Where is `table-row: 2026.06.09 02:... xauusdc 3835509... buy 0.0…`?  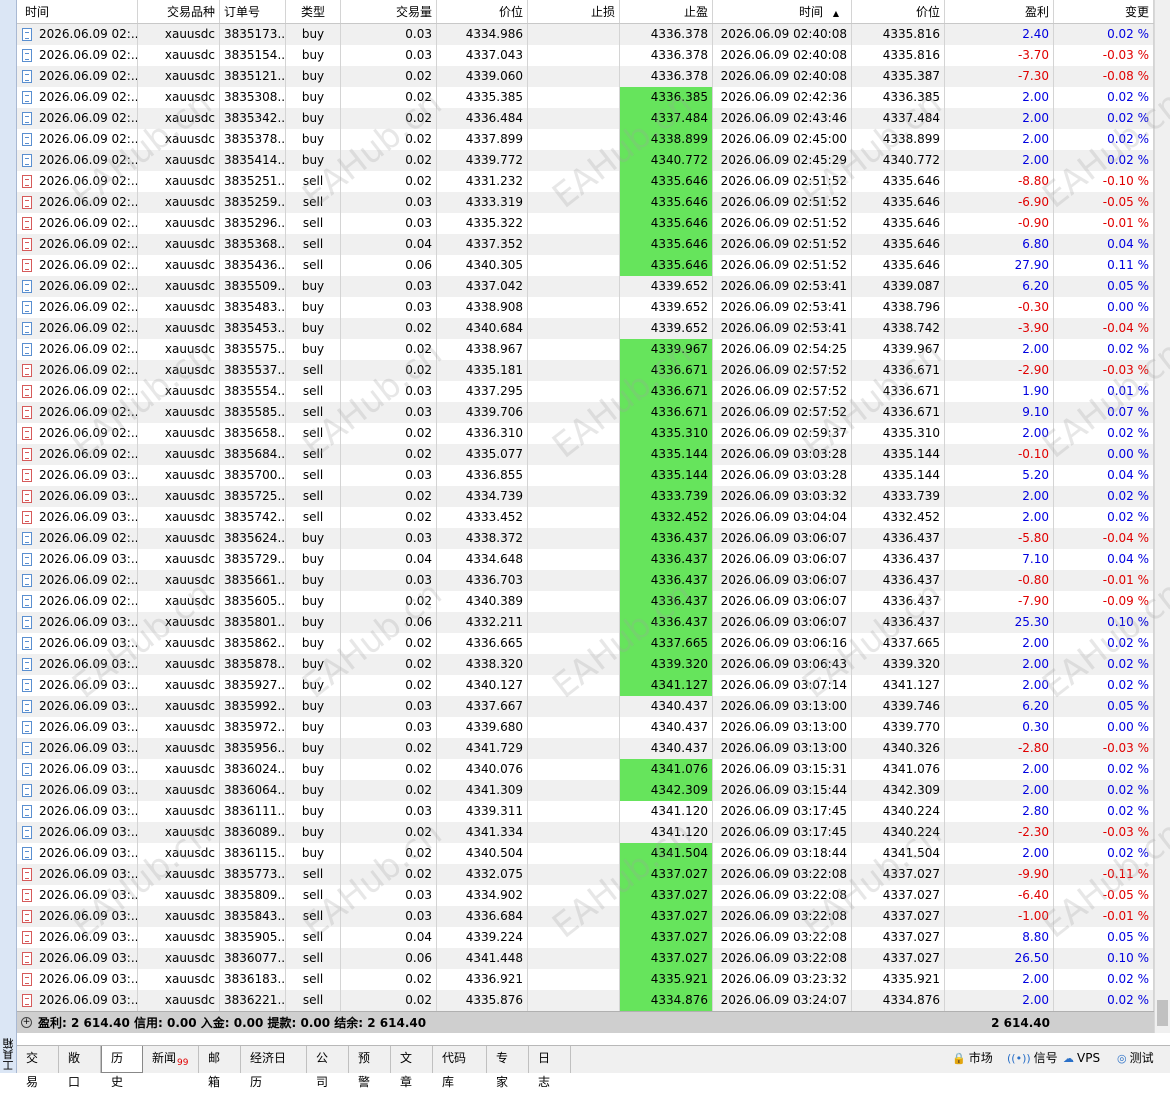
table-row: 2026.06.09 02:... xauusdc 3835509... buy 0.0… is located at coordinates (585, 286).